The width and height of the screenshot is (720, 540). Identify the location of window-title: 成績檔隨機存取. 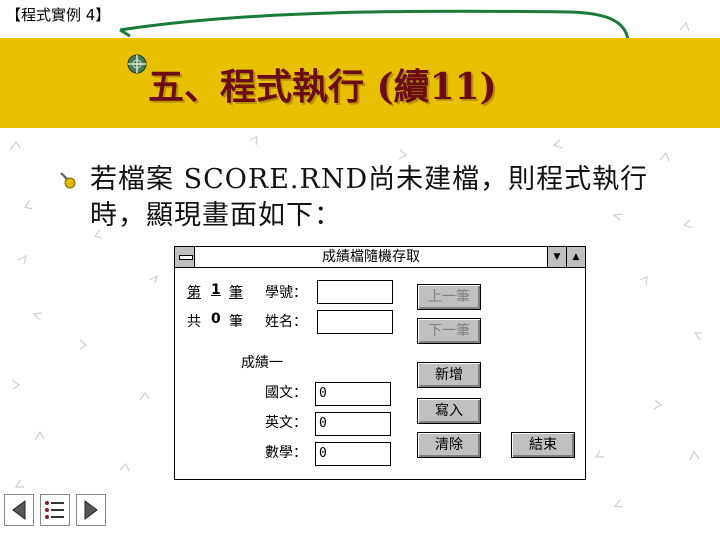
(371, 257).